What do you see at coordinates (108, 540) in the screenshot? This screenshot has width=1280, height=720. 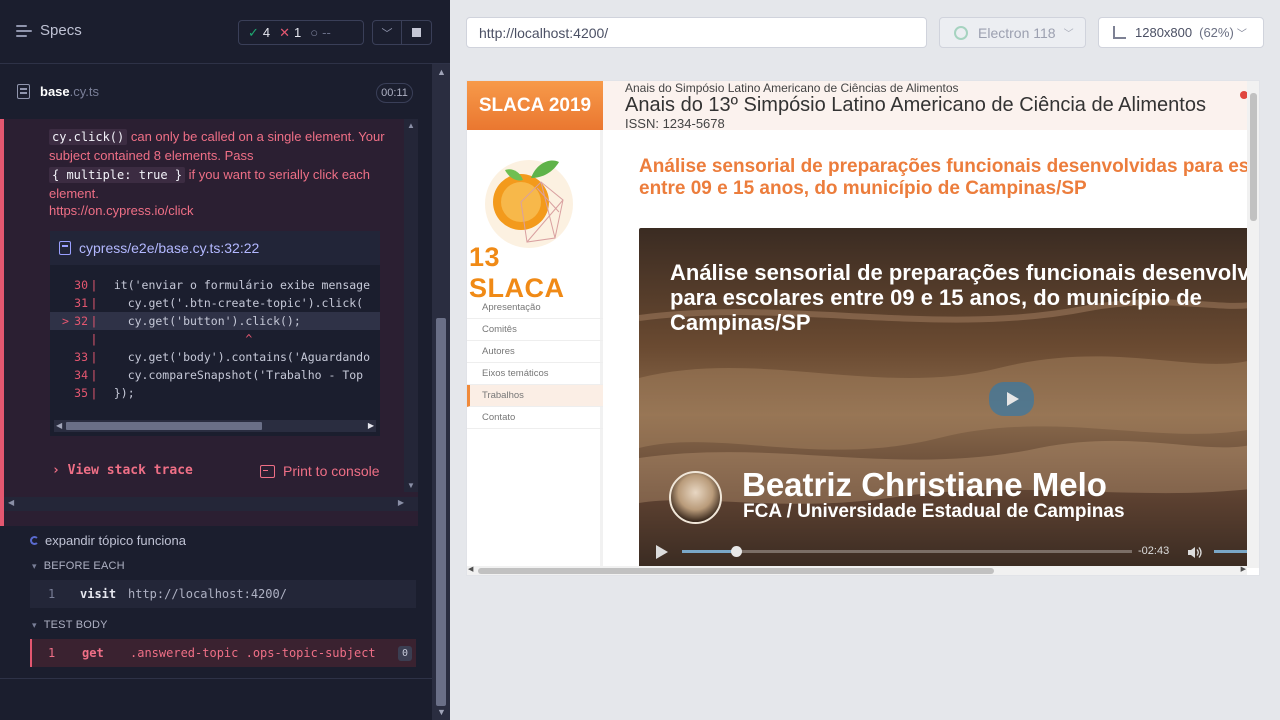 I see `test-item: expandir tópico funciona` at bounding box center [108, 540].